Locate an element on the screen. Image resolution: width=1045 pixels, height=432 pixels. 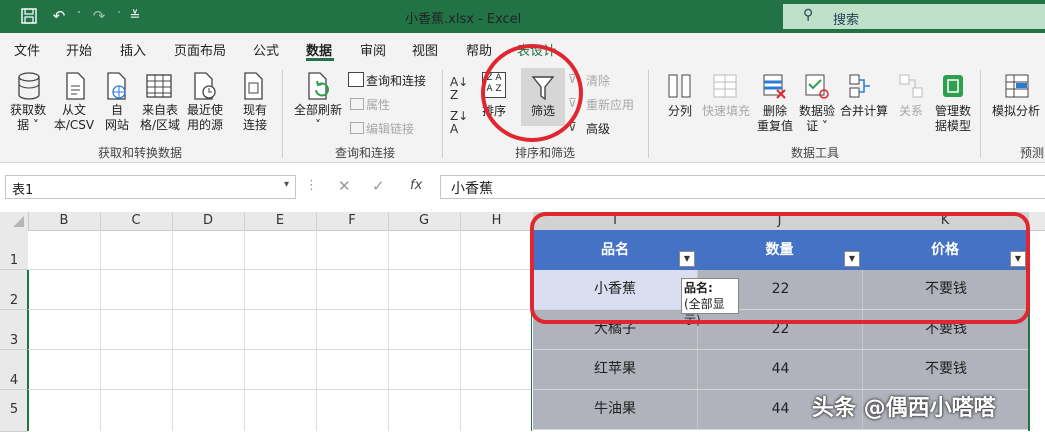
relationships-button: 关系 is located at coordinates (911, 111).